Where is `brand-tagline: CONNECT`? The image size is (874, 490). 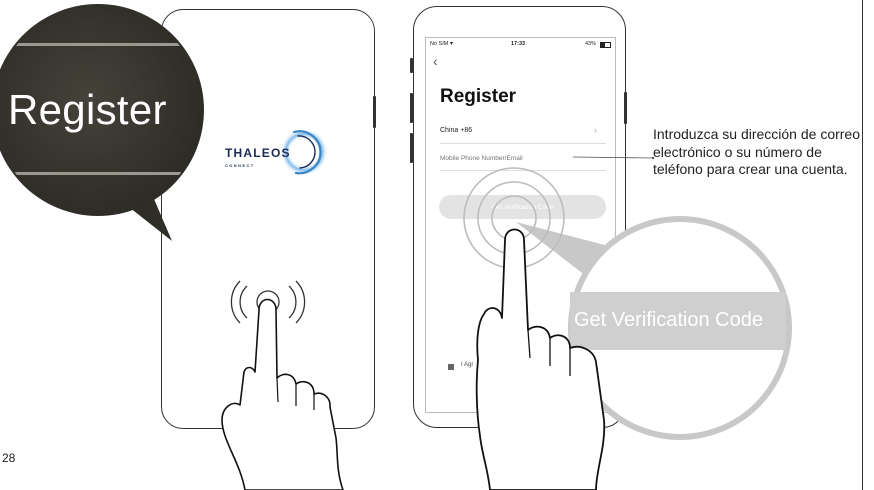 brand-tagline: CONNECT is located at coordinates (240, 165).